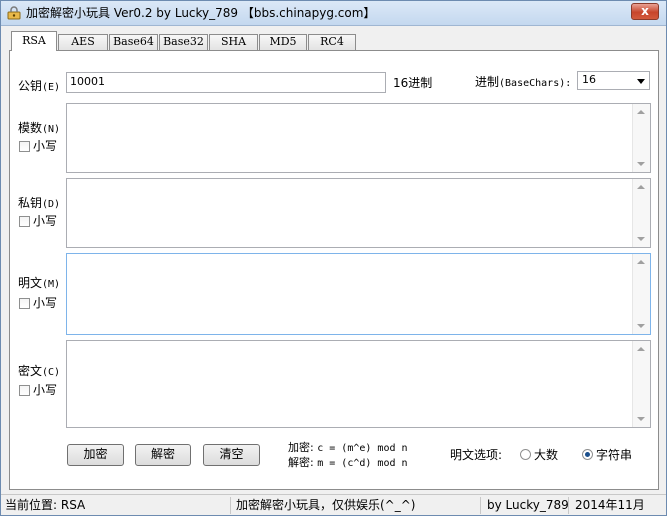  What do you see at coordinates (587, 454) in the screenshot?
I see `string-radio` at bounding box center [587, 454].